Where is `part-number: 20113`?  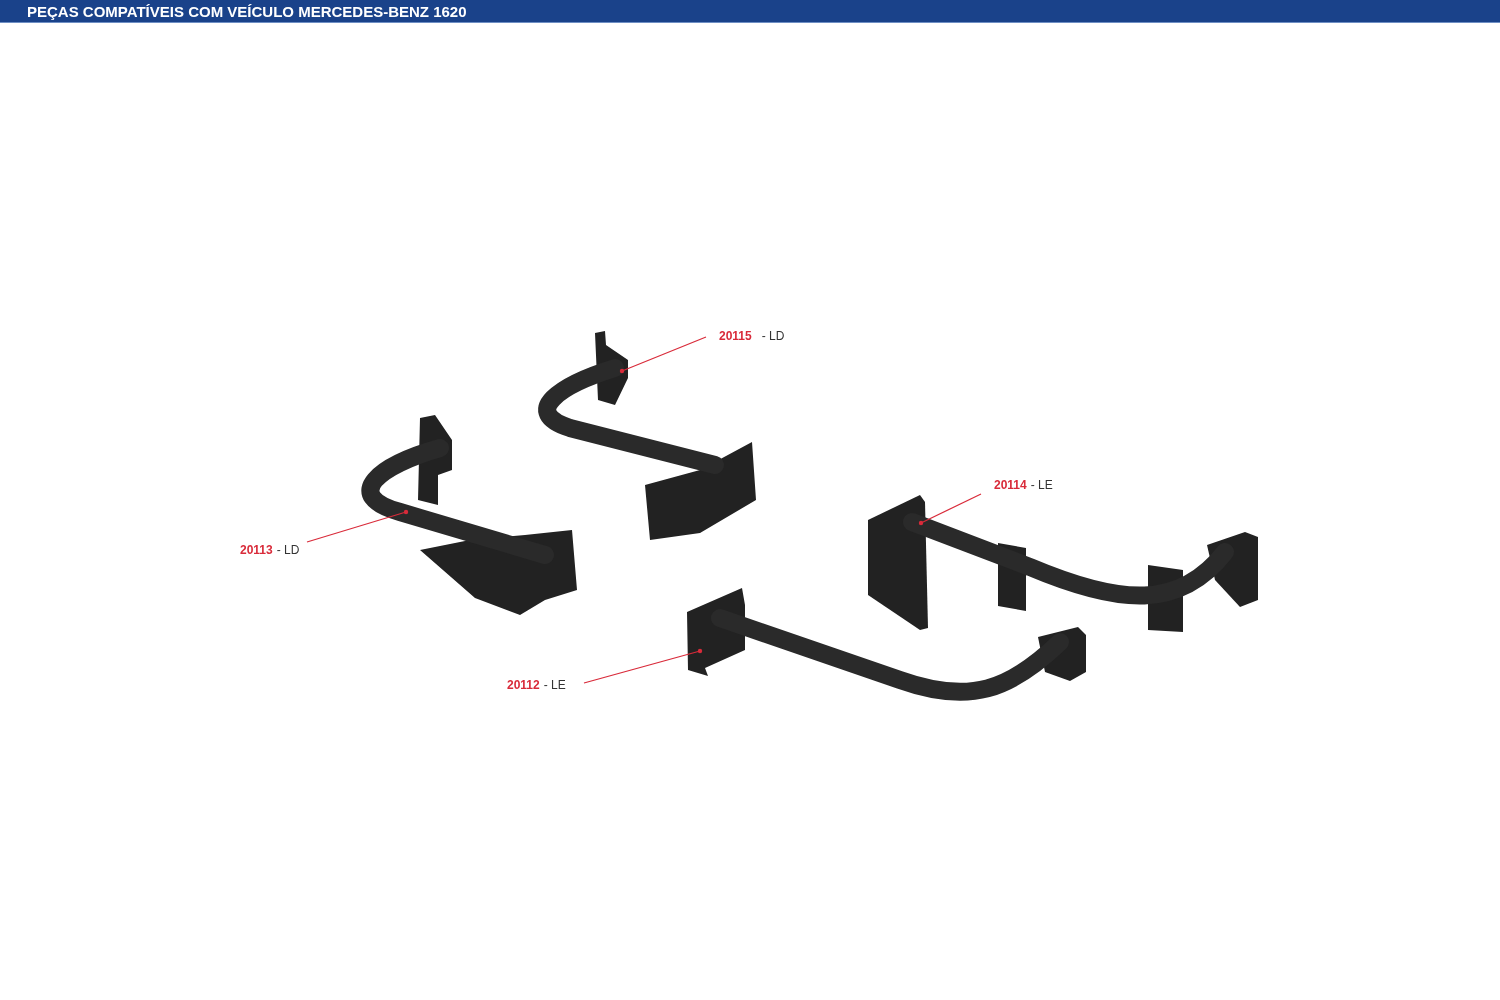 part-number: 20113 is located at coordinates (256, 550).